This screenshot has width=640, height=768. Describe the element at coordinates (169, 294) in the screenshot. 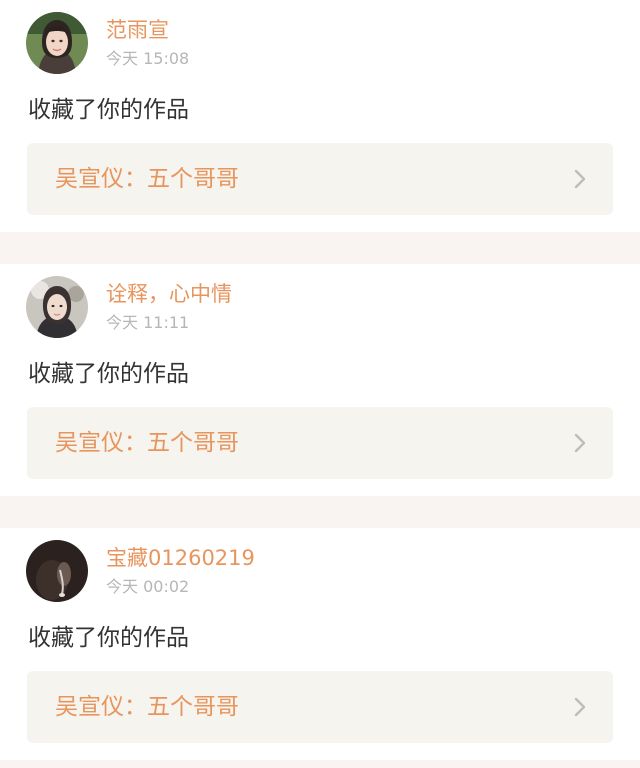

I see `username: 诠释，心中情` at that location.